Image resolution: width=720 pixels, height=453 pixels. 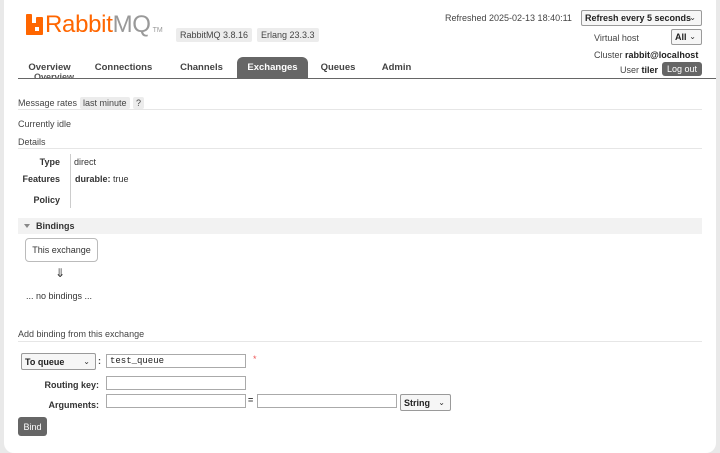 What do you see at coordinates (85, 162) in the screenshot?
I see `detail-type-value: direct` at bounding box center [85, 162].